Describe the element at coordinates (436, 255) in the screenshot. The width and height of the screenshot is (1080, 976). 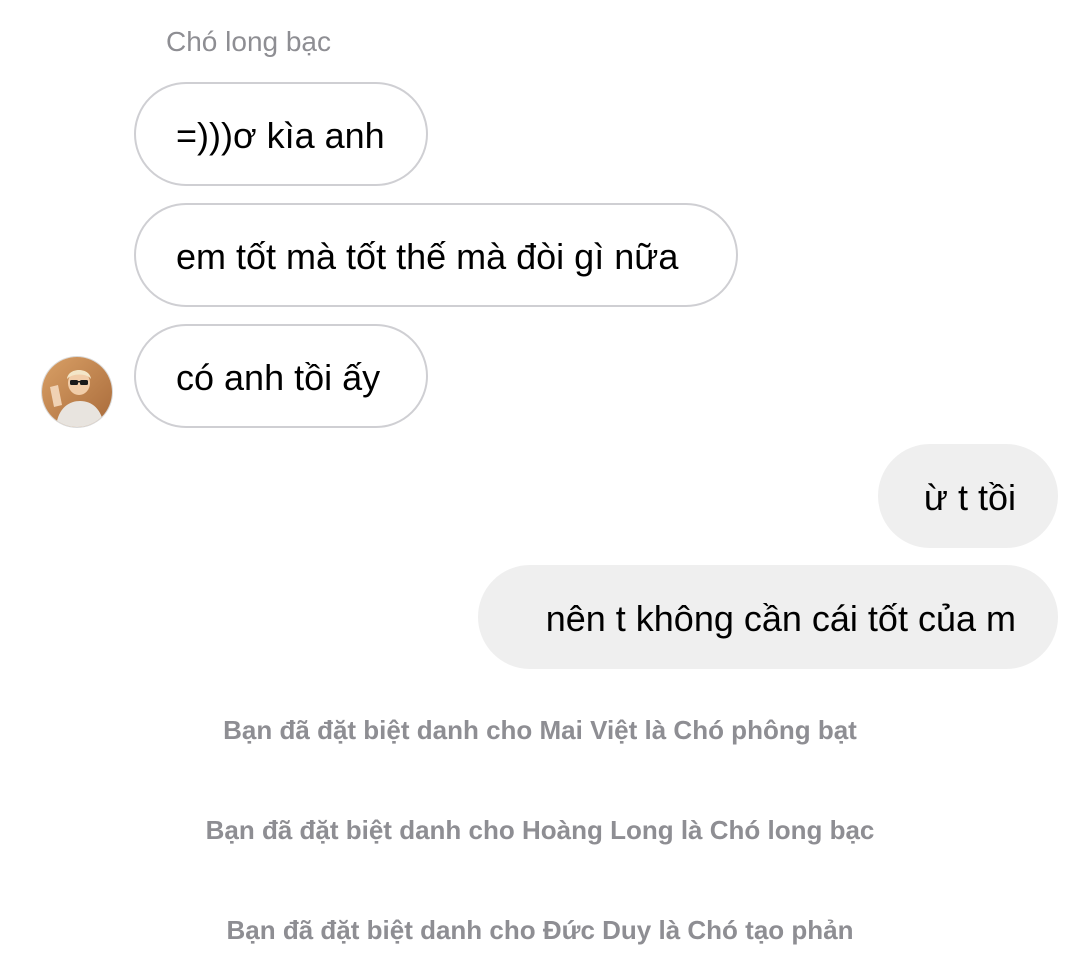
I see `incoming-message-bubble: em tốt mà tốt thế mà đòi gì nữa` at that location.